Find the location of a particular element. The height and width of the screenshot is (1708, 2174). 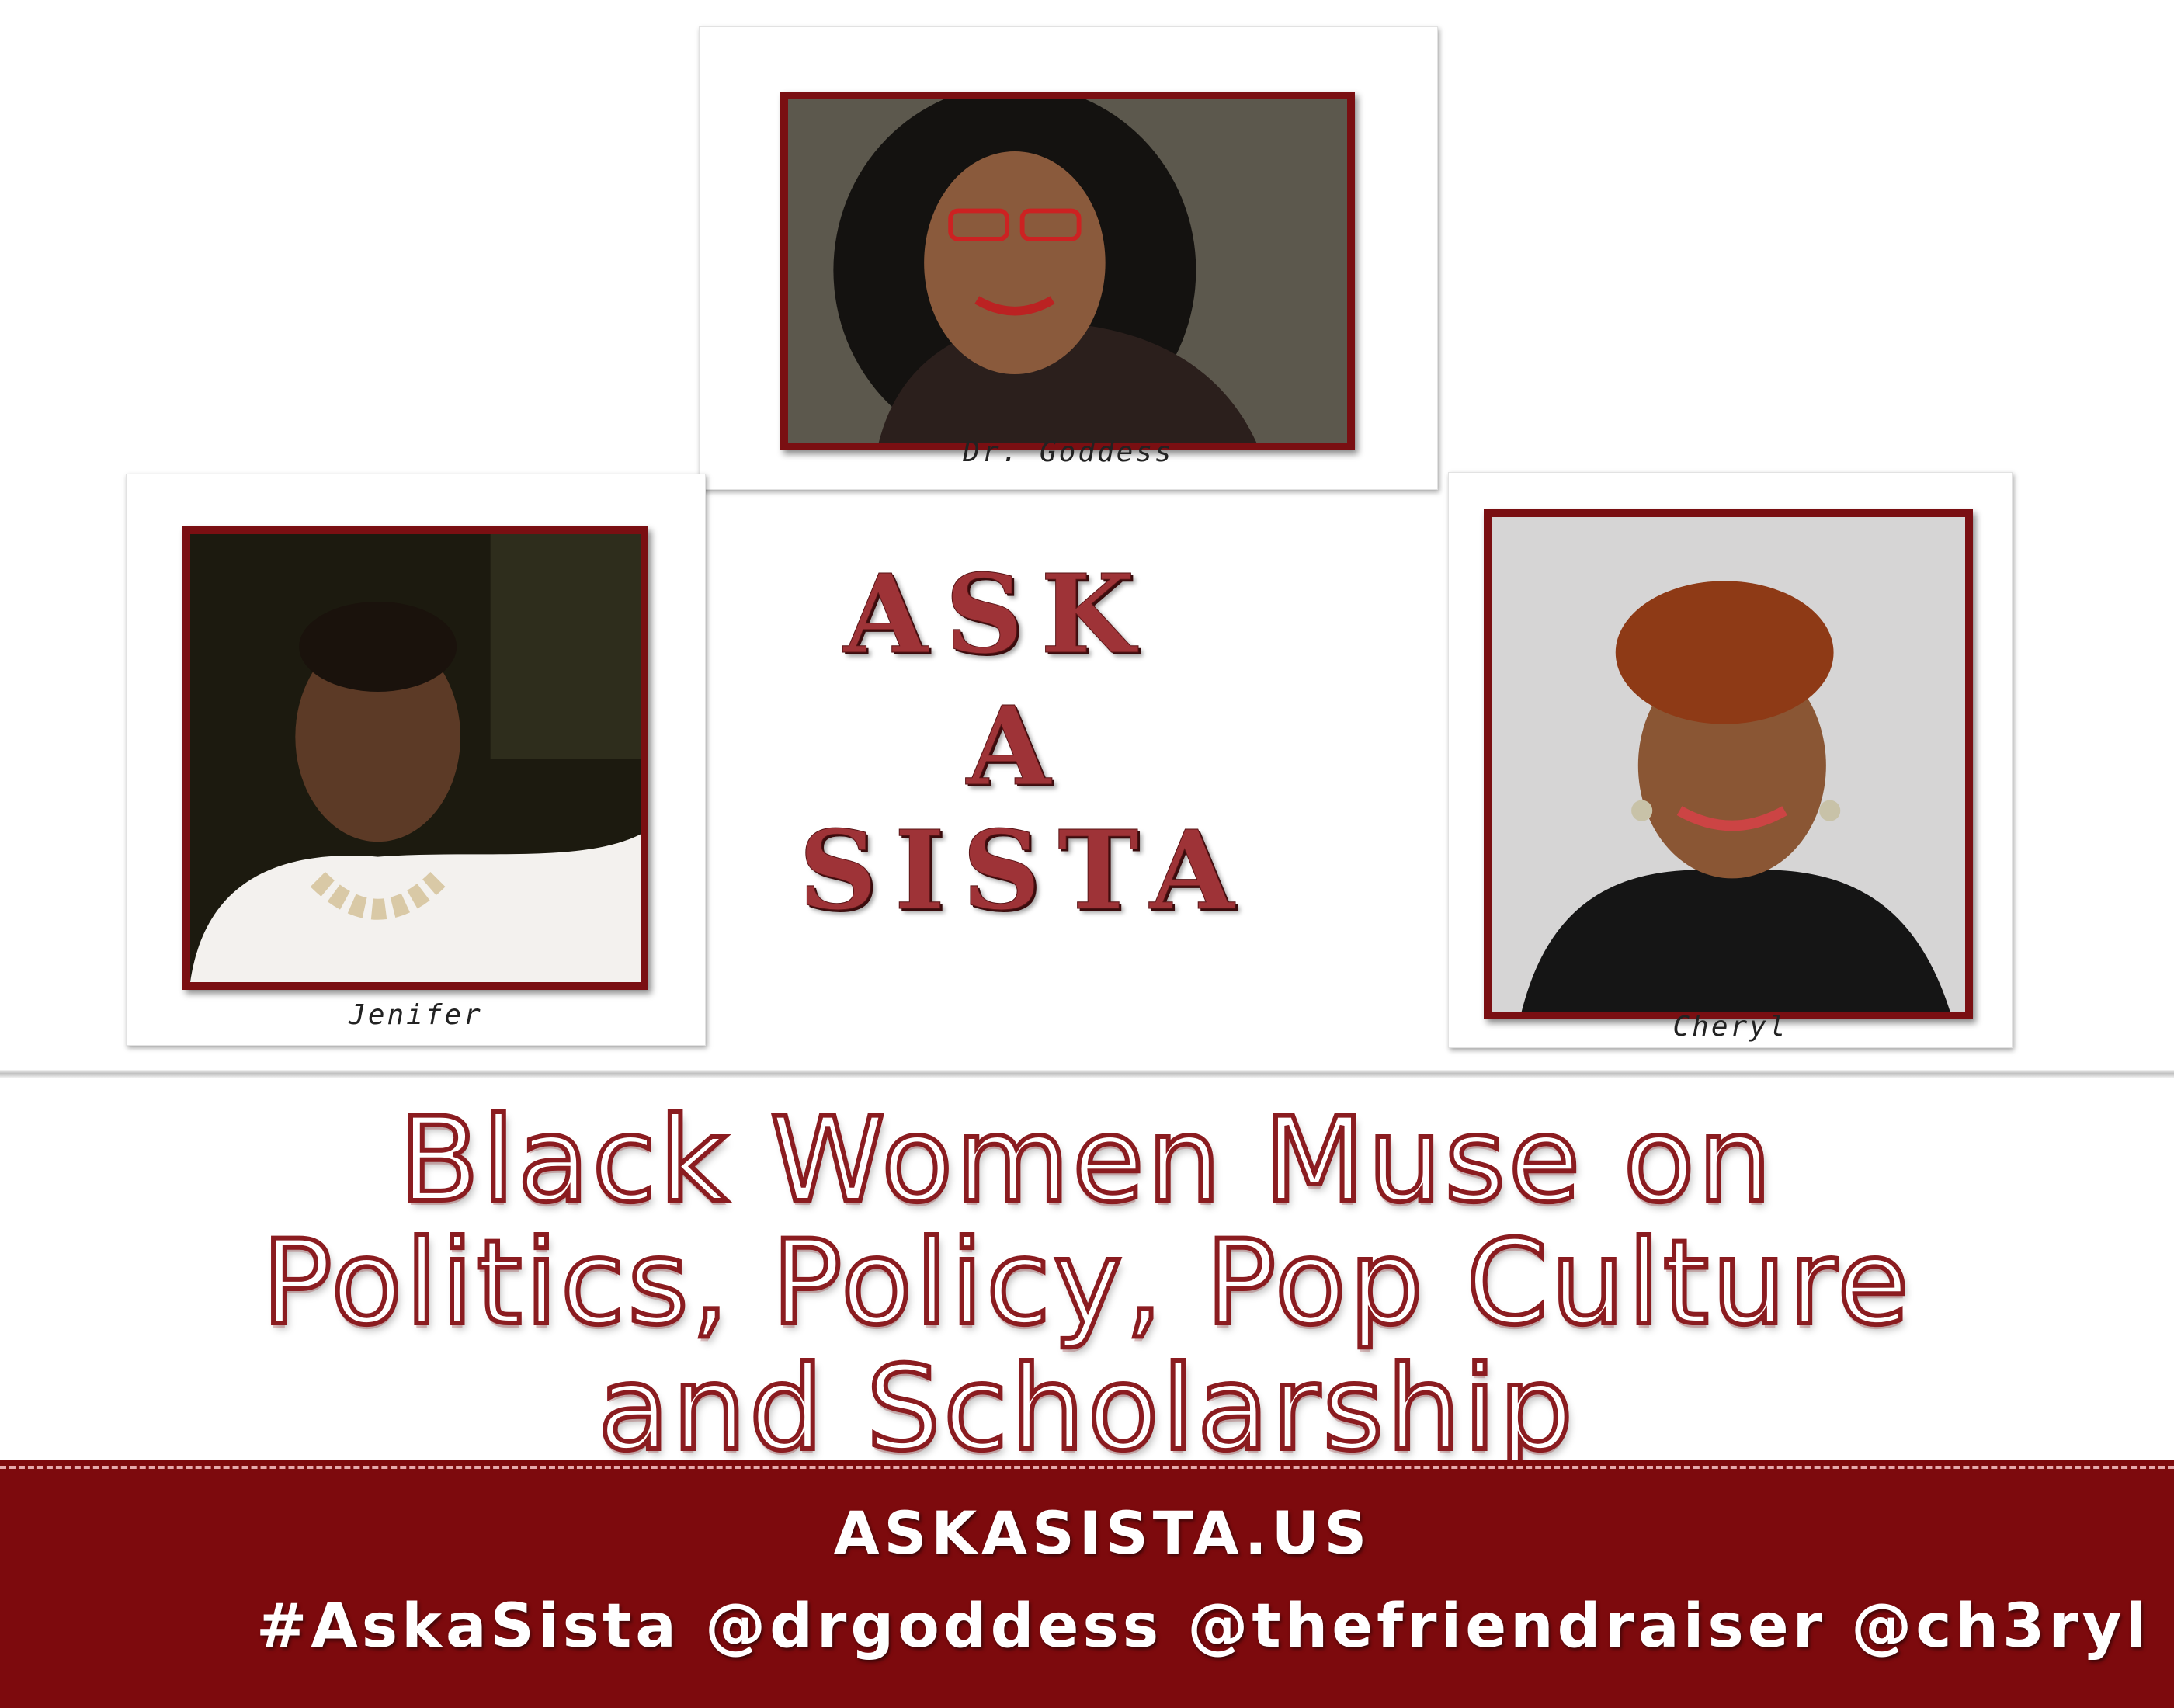

host-card-dr-goddess: Dr. Goddess is located at coordinates (1069, 258).